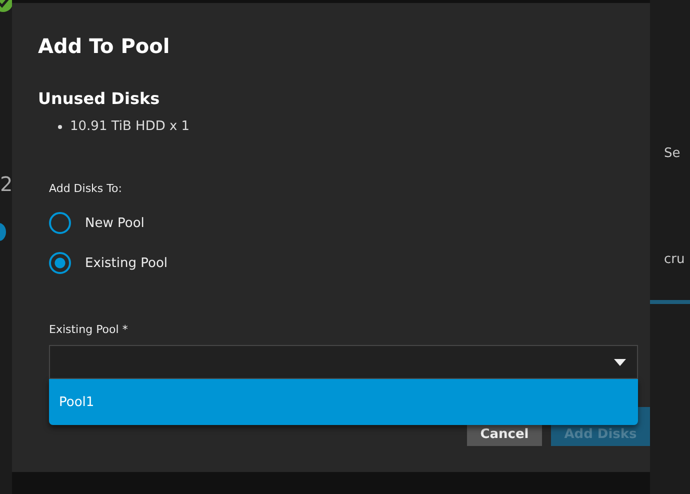 The image size is (690, 494). What do you see at coordinates (88, 329) in the screenshot?
I see `field-label: Existing Pool *` at bounding box center [88, 329].